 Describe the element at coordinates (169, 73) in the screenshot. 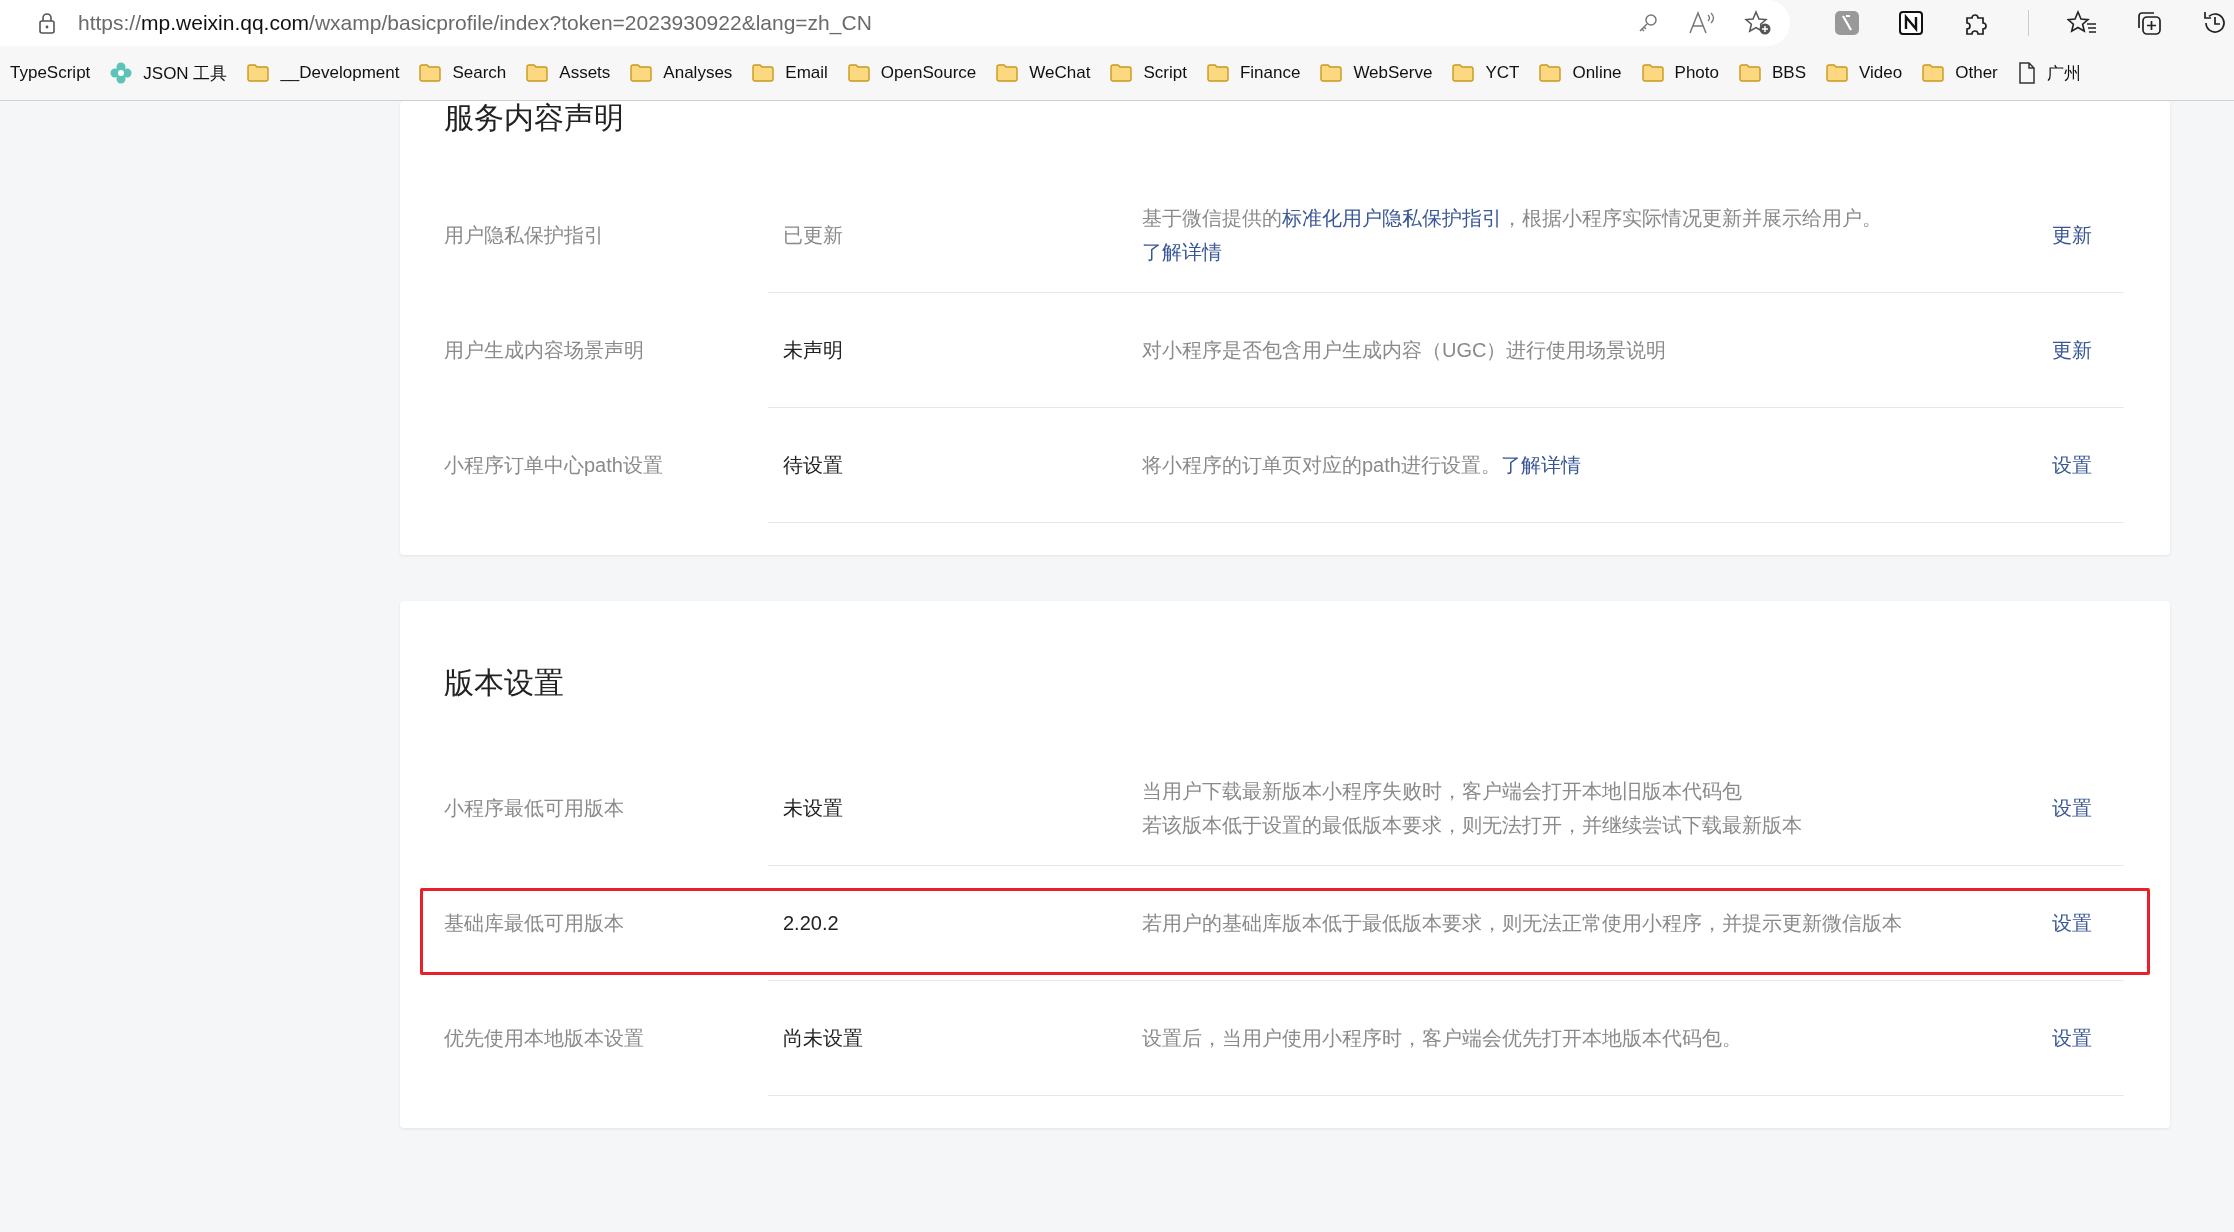

I see `bookmark: JSON 工具` at that location.